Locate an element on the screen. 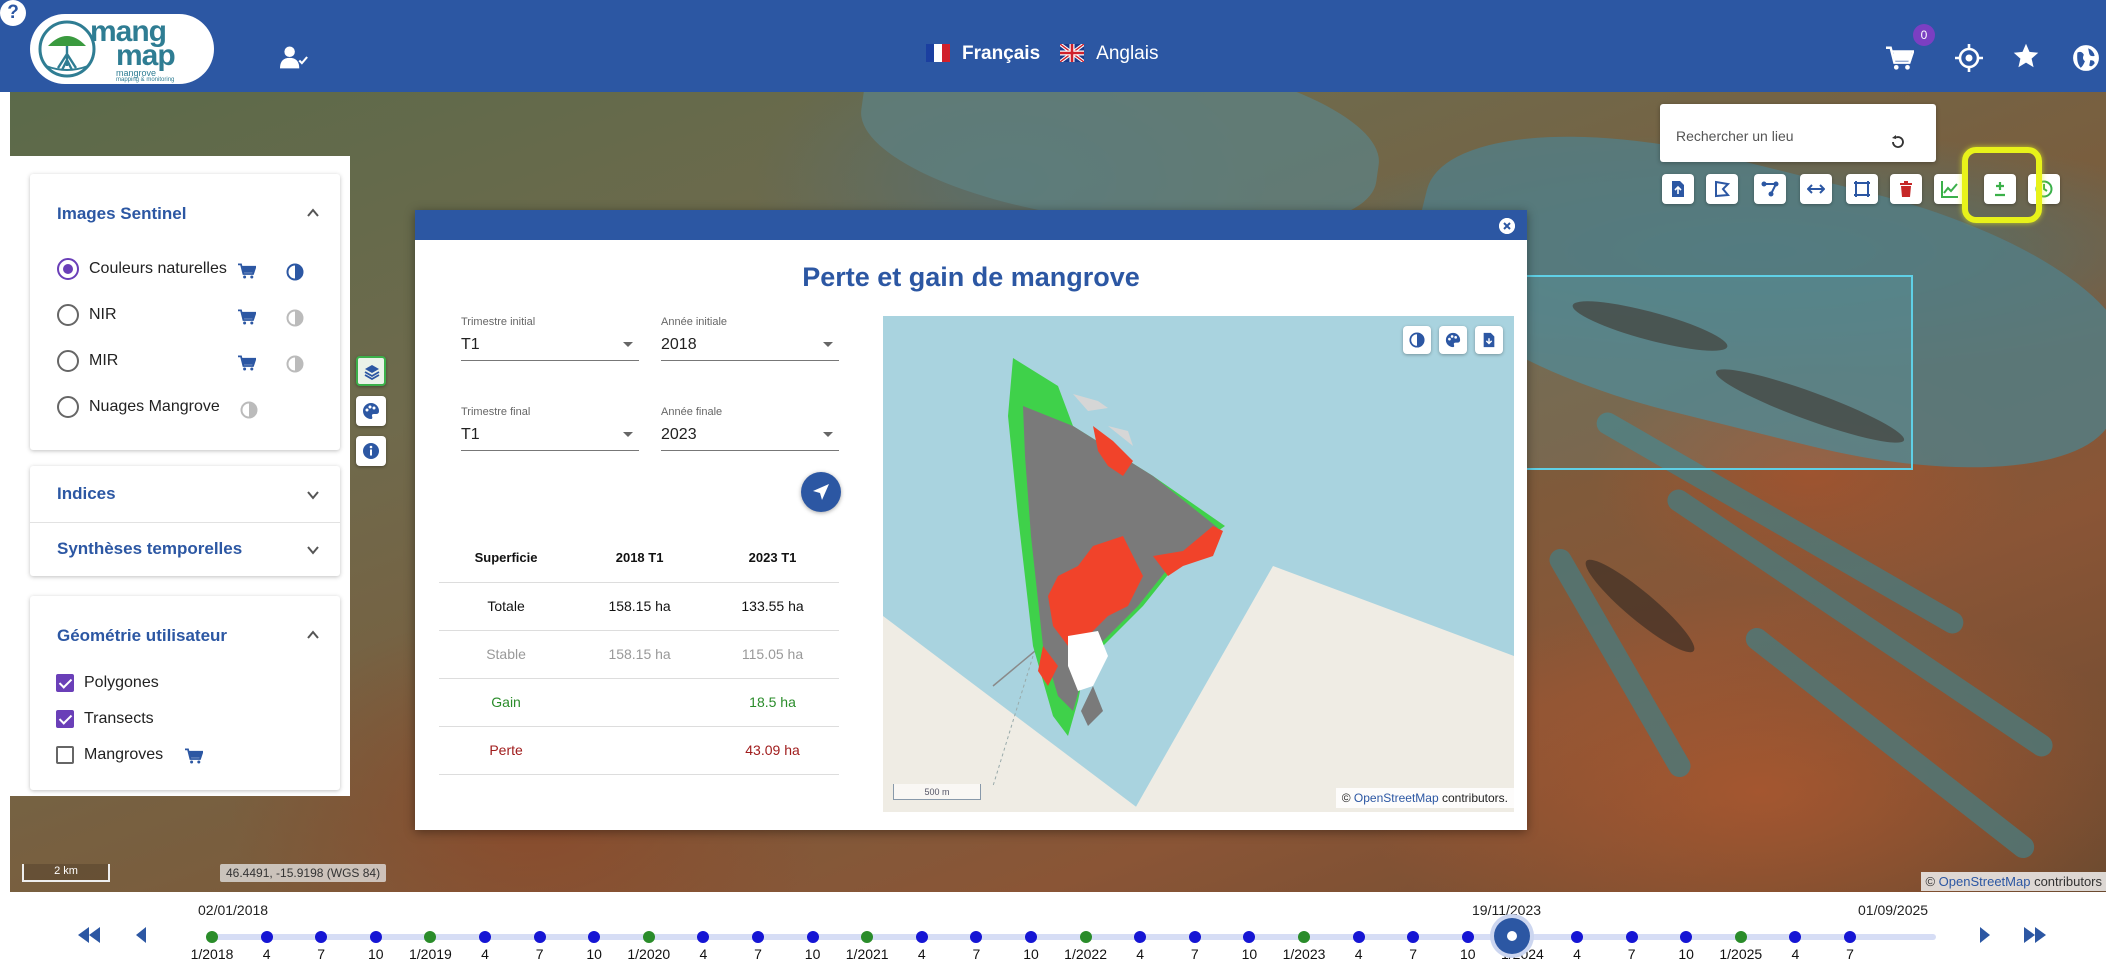 This screenshot has width=2106, height=970. draw-line-button is located at coordinates (1770, 189).